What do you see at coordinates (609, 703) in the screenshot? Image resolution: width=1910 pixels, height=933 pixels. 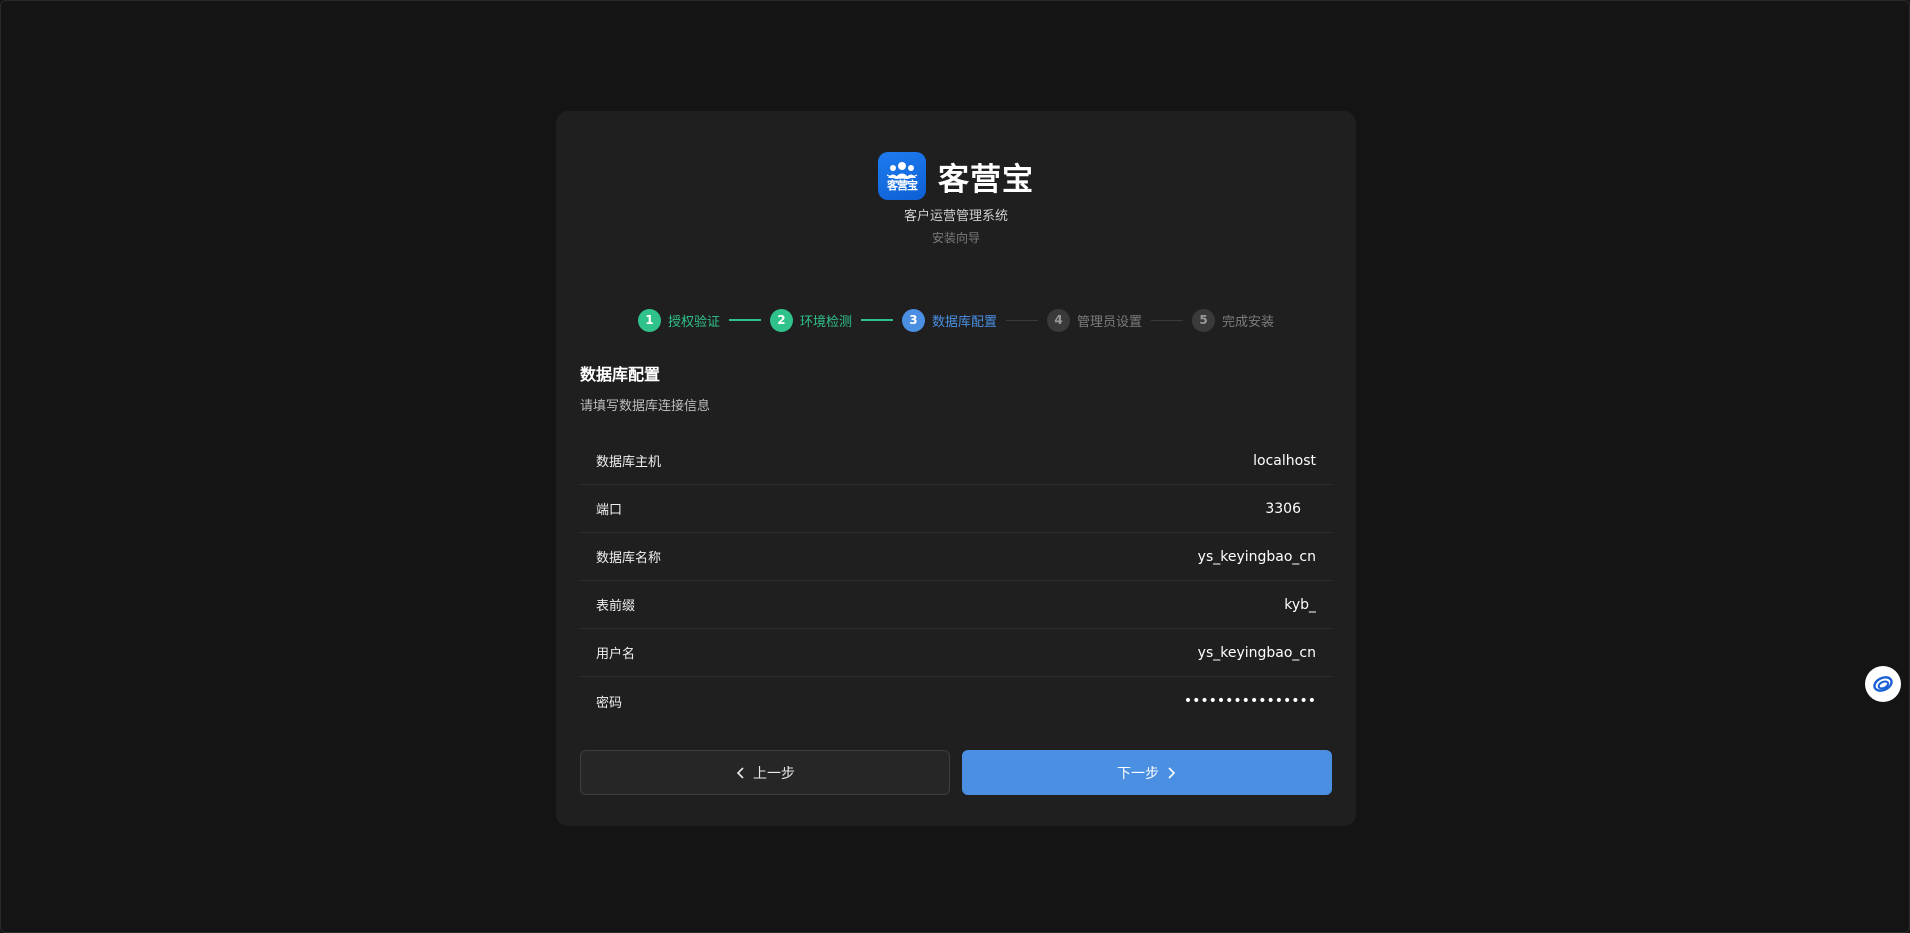 I see `password-label: 密码` at bounding box center [609, 703].